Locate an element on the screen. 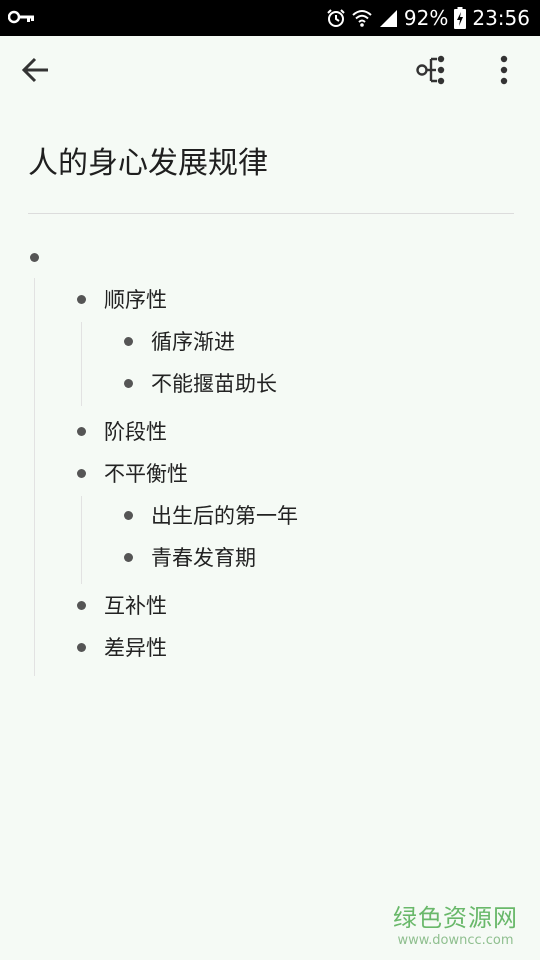 The width and height of the screenshot is (540, 960). battery-icon is located at coordinates (460, 18).